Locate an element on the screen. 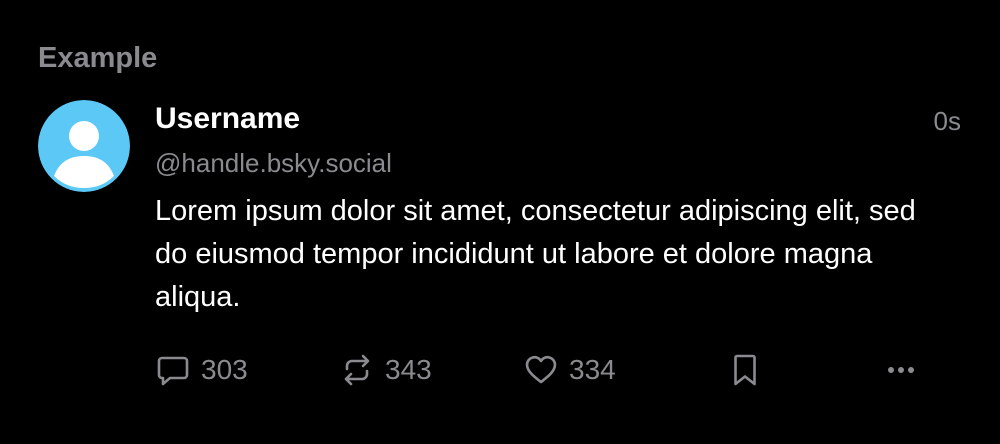  default-avatar-icon is located at coordinates (84, 146).